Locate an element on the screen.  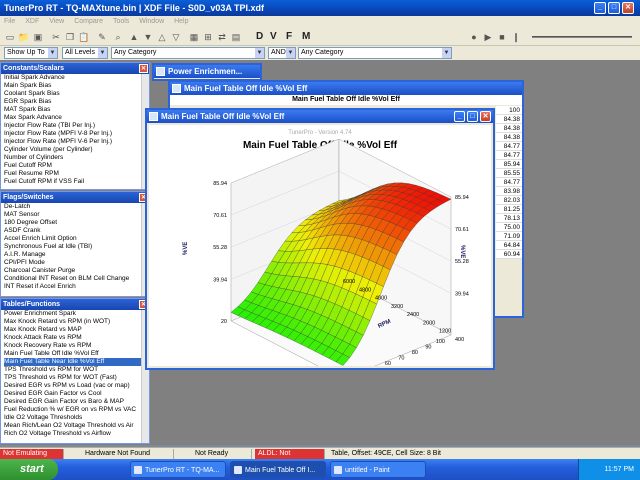
chip-icon: ▦ is located at coordinates (194, 37).